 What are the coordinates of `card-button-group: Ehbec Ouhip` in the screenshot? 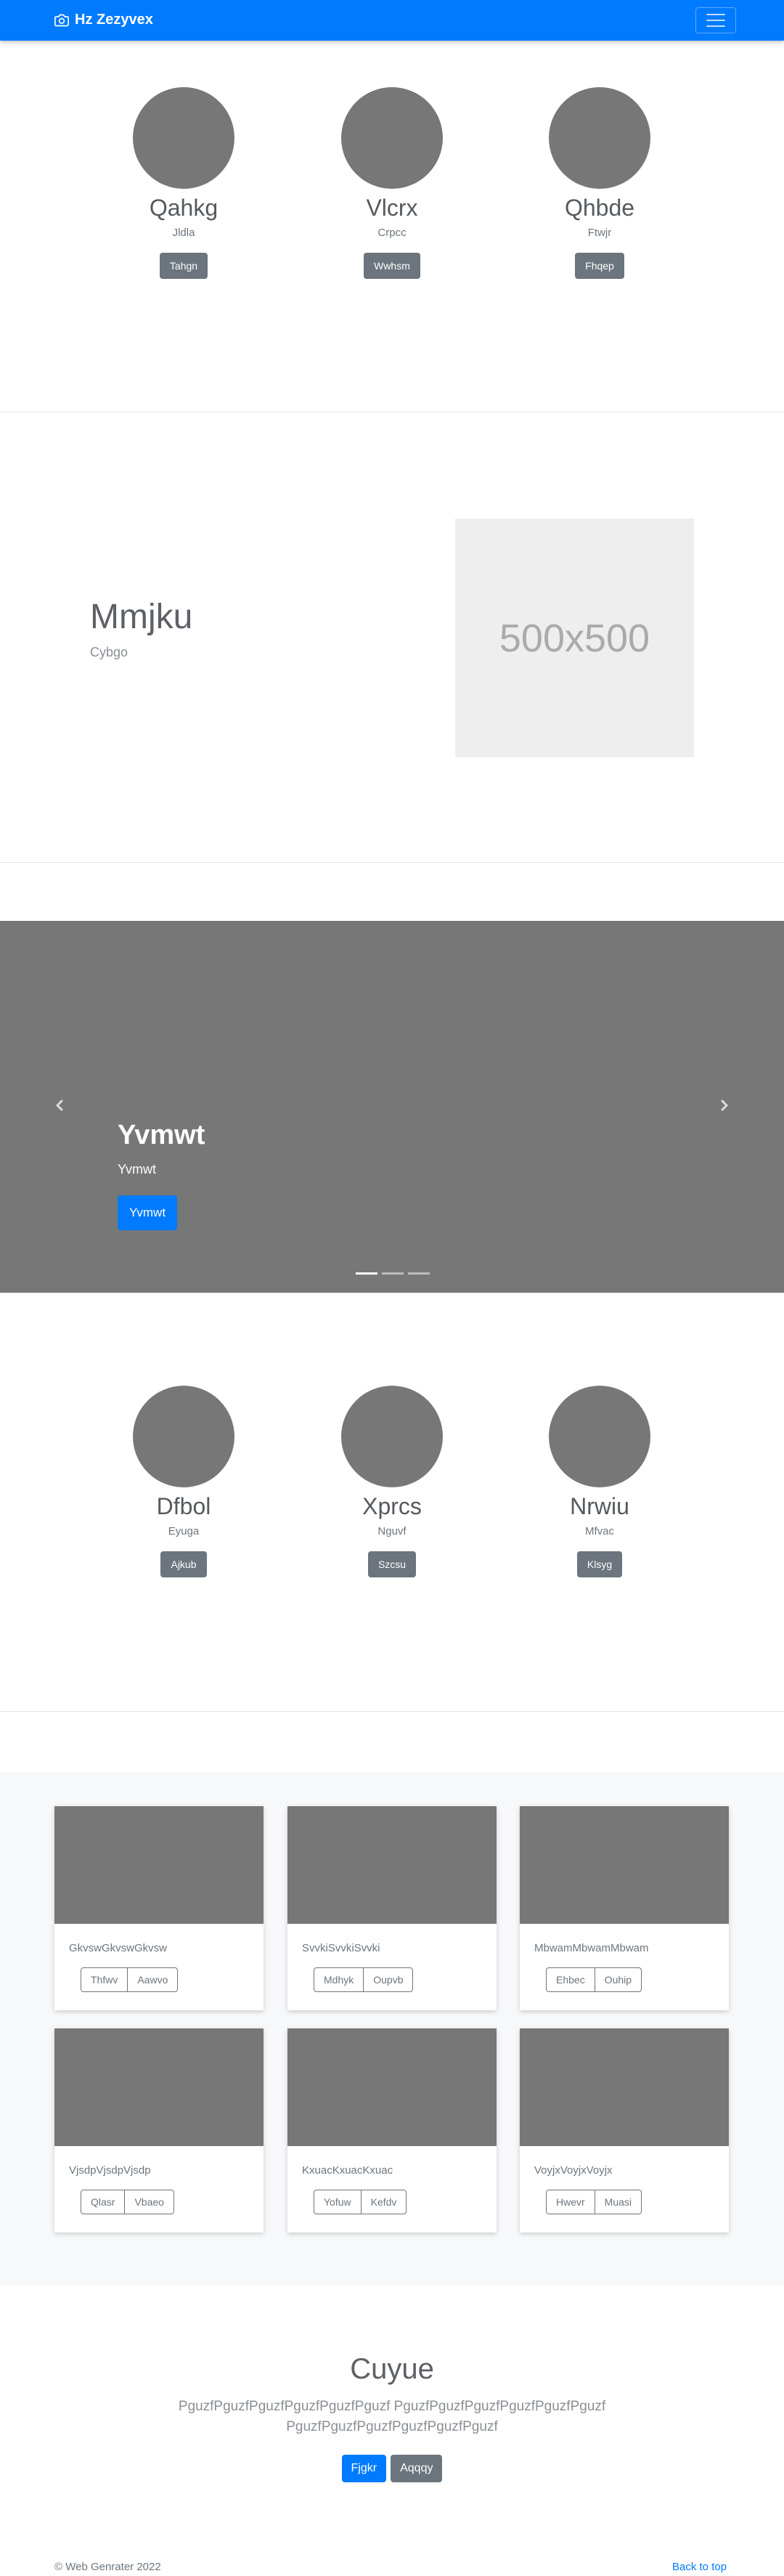 It's located at (594, 1980).